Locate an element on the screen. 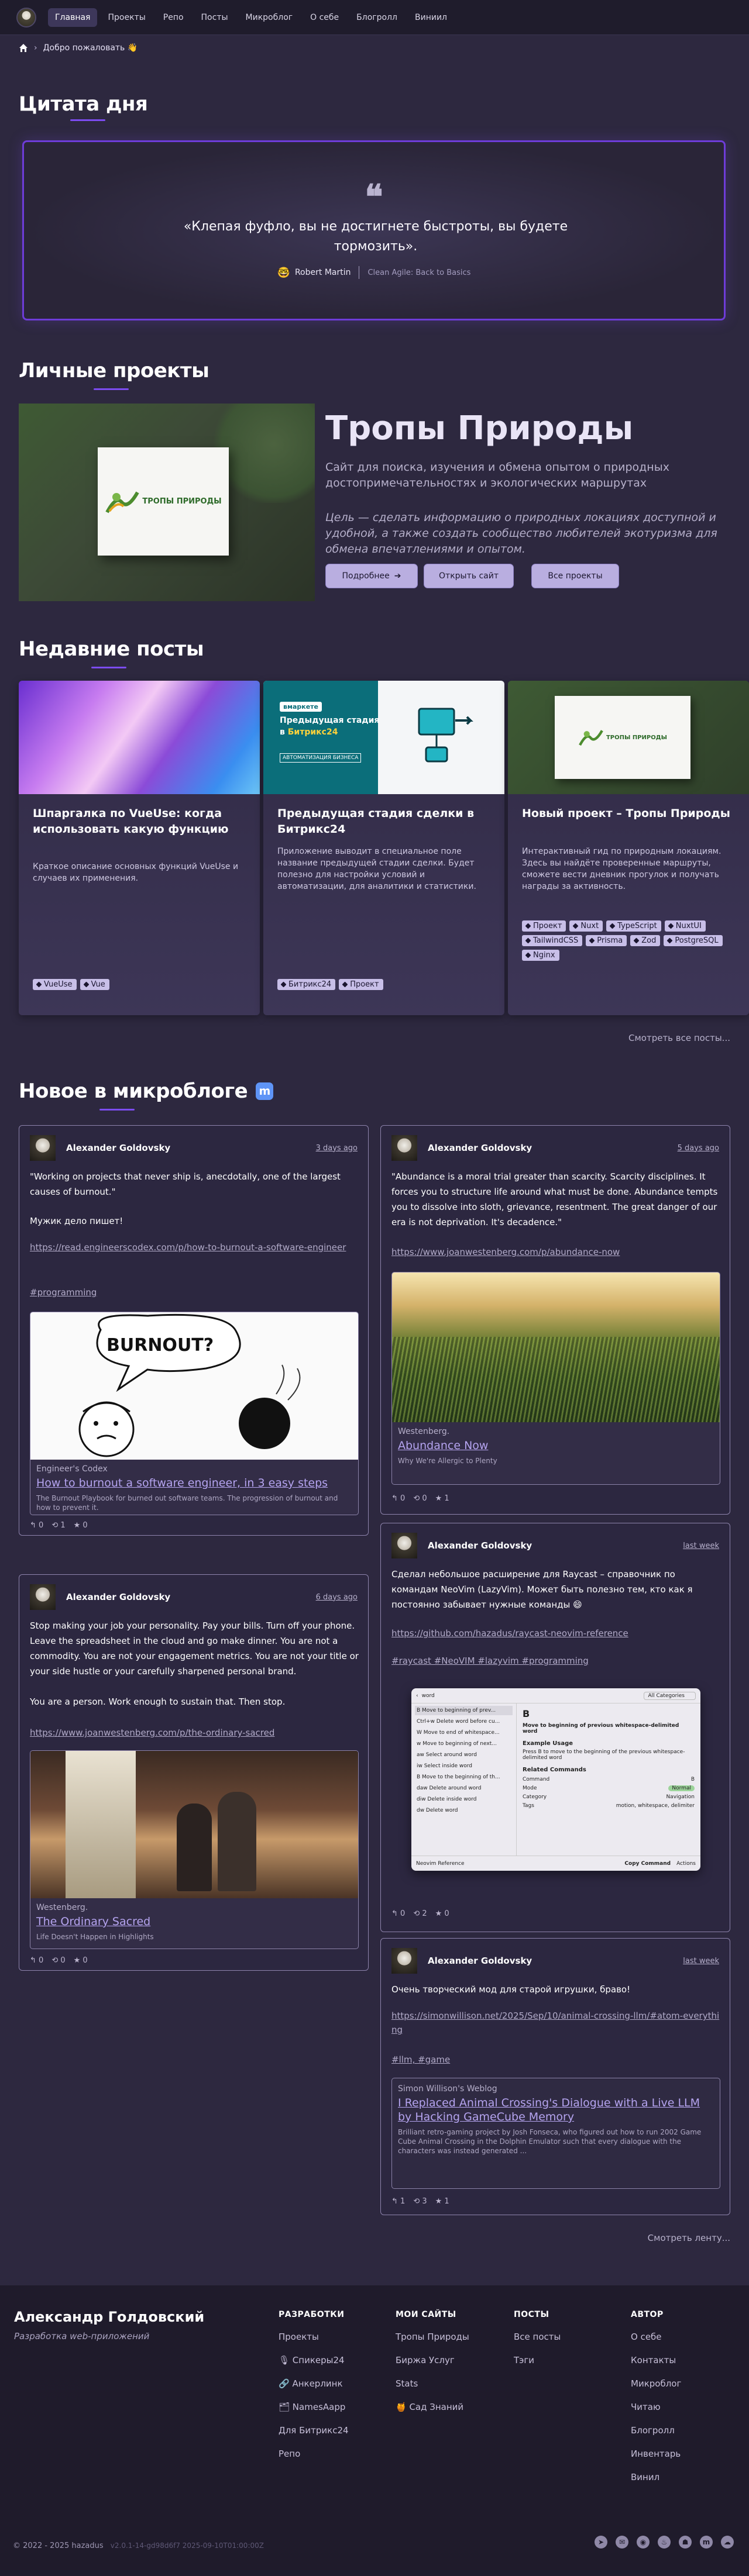 The image size is (749, 2576). open-site-button: Открыть сайт is located at coordinates (469, 576).